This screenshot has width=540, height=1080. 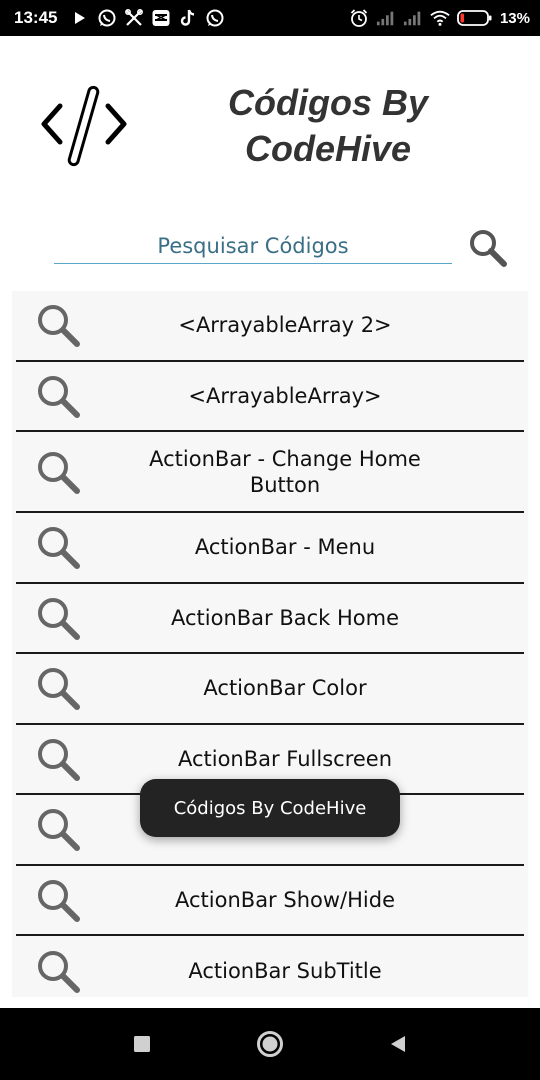 What do you see at coordinates (161, 18) in the screenshot?
I see `message-icon` at bounding box center [161, 18].